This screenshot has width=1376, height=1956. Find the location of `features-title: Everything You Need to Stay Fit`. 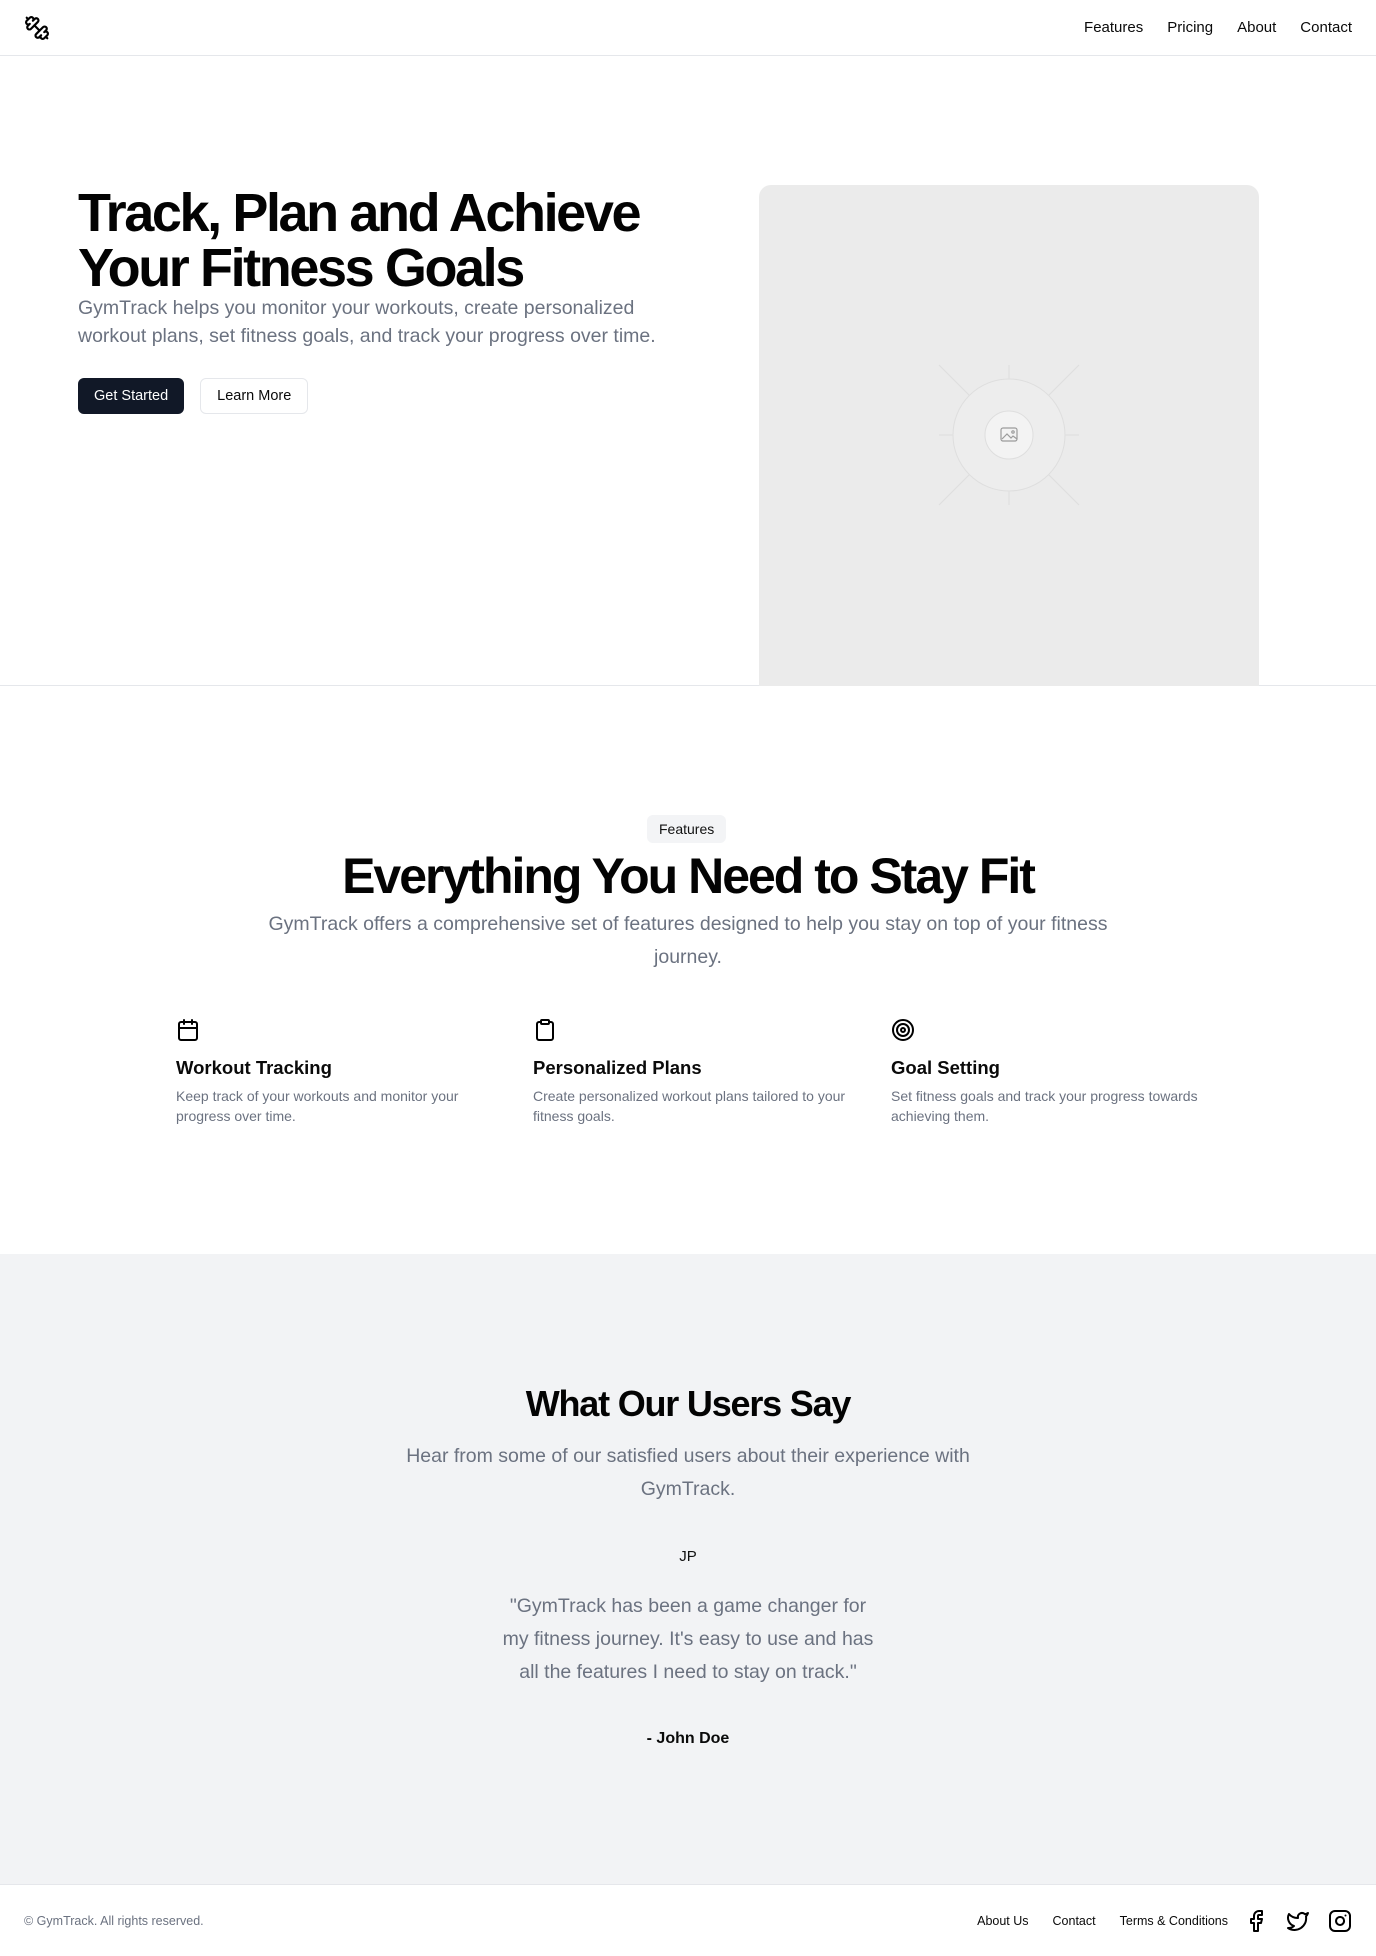

features-title: Everything You Need to Stay Fit is located at coordinates (689, 876).